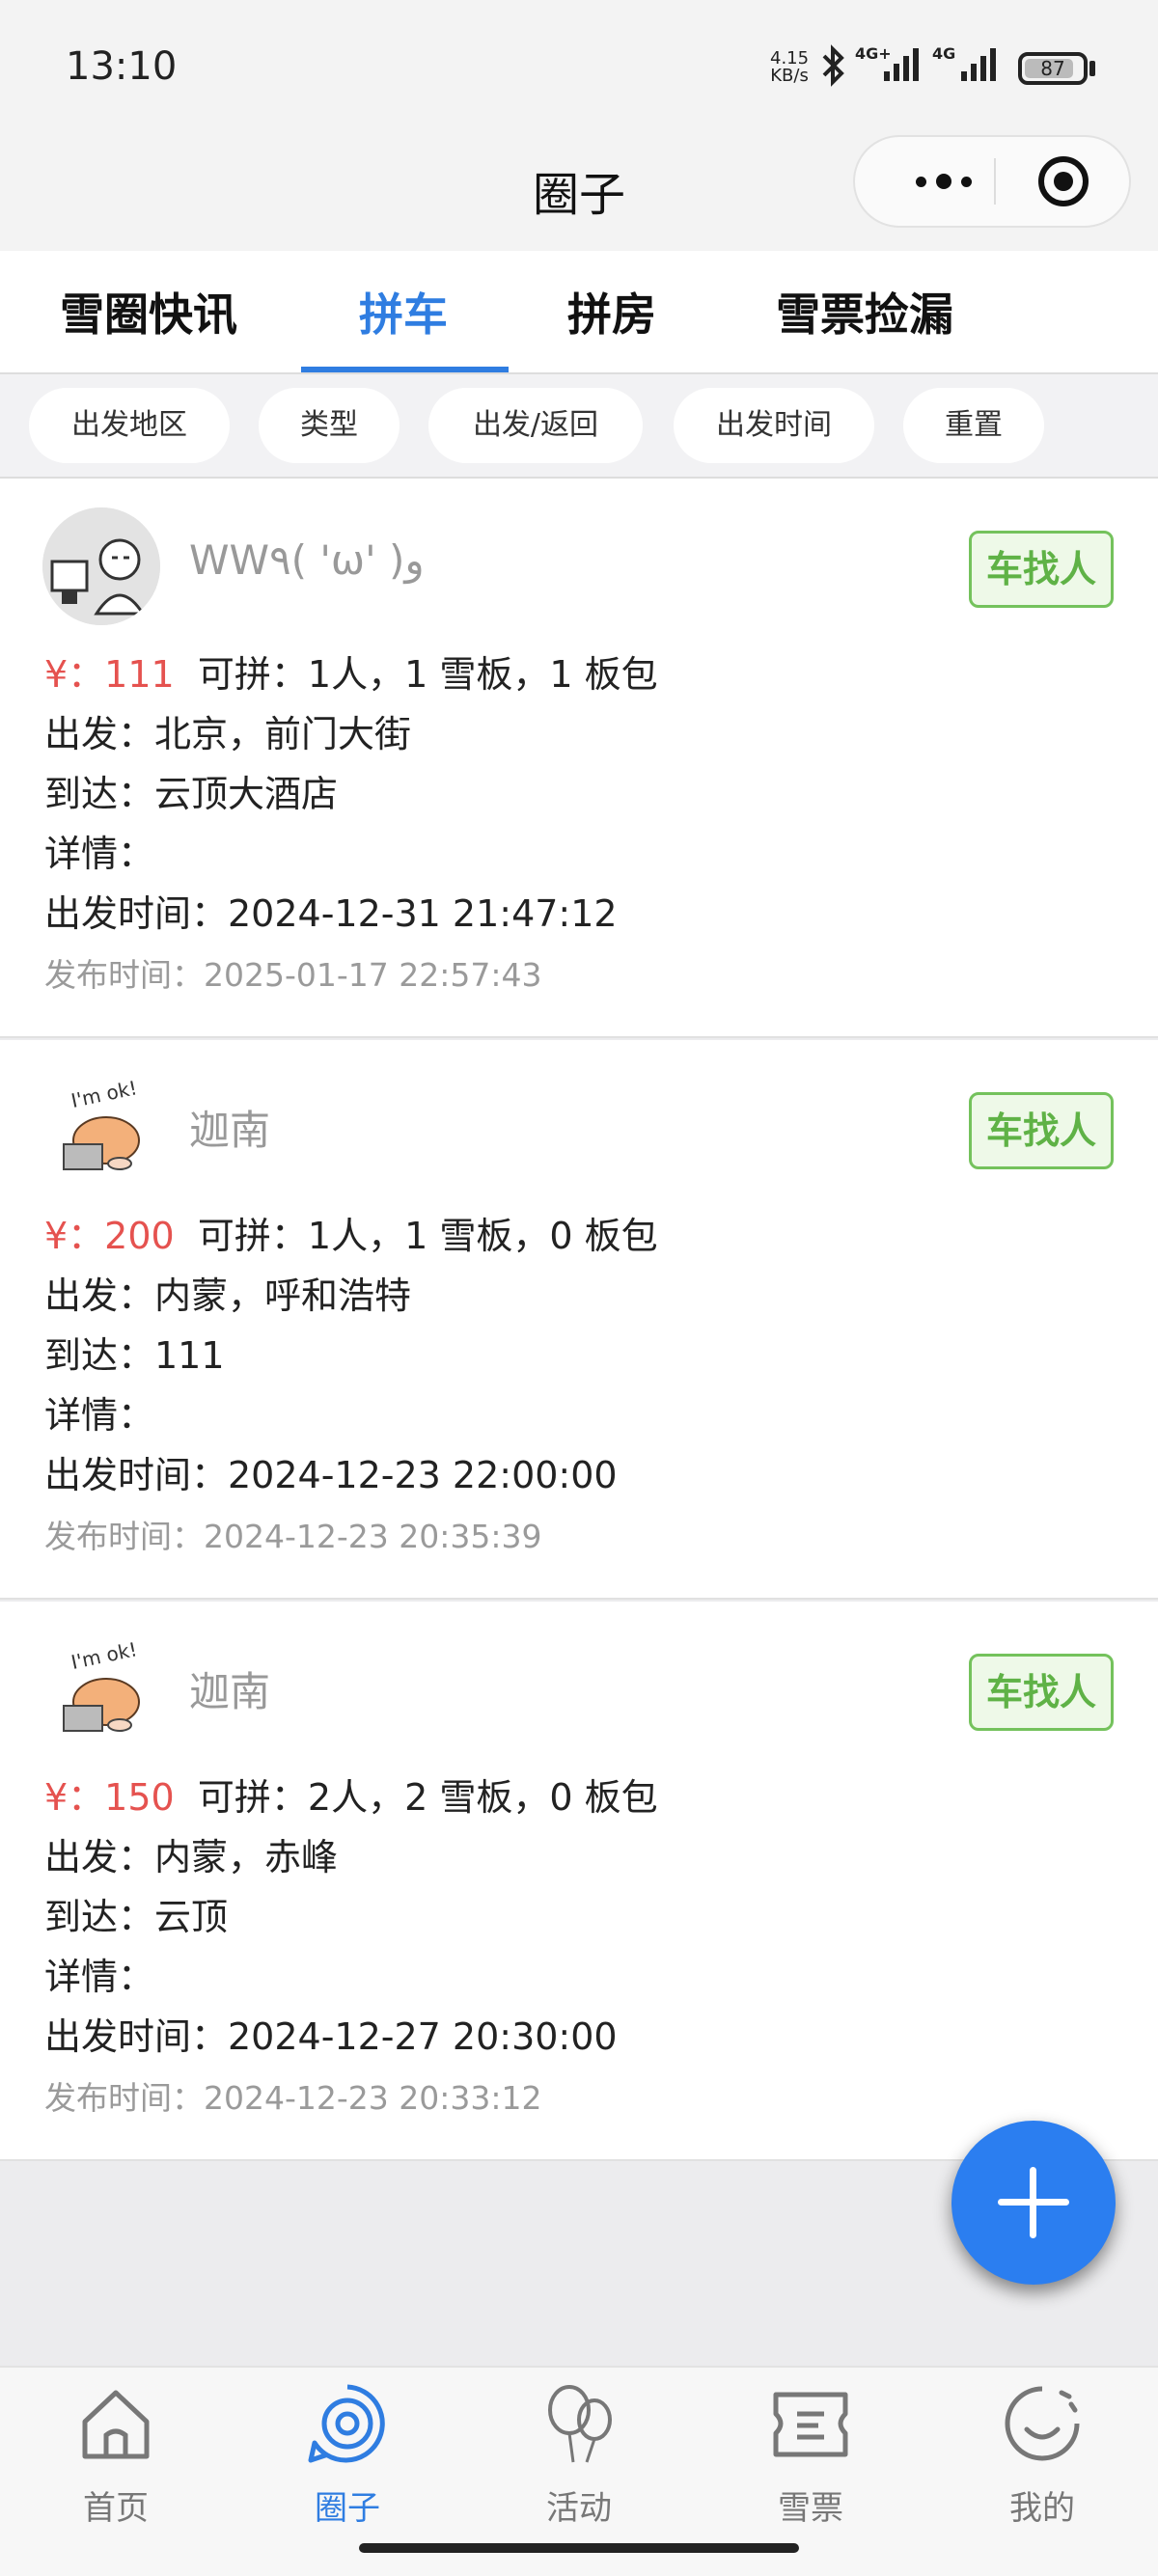 The width and height of the screenshot is (1158, 2576). What do you see at coordinates (427, 1236) in the screenshot?
I see `capacity: 可拼：1人，1 雪板，0 板包` at bounding box center [427, 1236].